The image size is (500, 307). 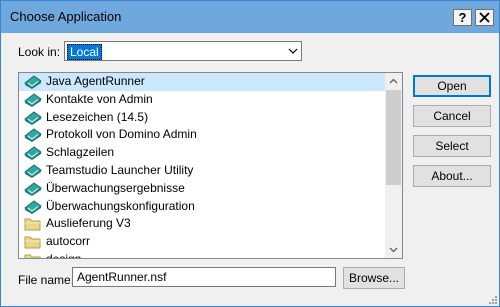 What do you see at coordinates (202, 242) in the screenshot?
I see `list-item: autocorr` at bounding box center [202, 242].